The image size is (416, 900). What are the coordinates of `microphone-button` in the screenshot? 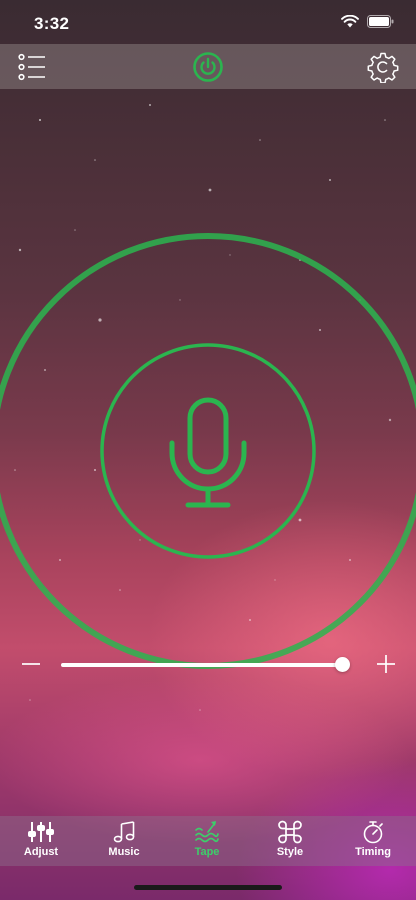 It's located at (208, 451).